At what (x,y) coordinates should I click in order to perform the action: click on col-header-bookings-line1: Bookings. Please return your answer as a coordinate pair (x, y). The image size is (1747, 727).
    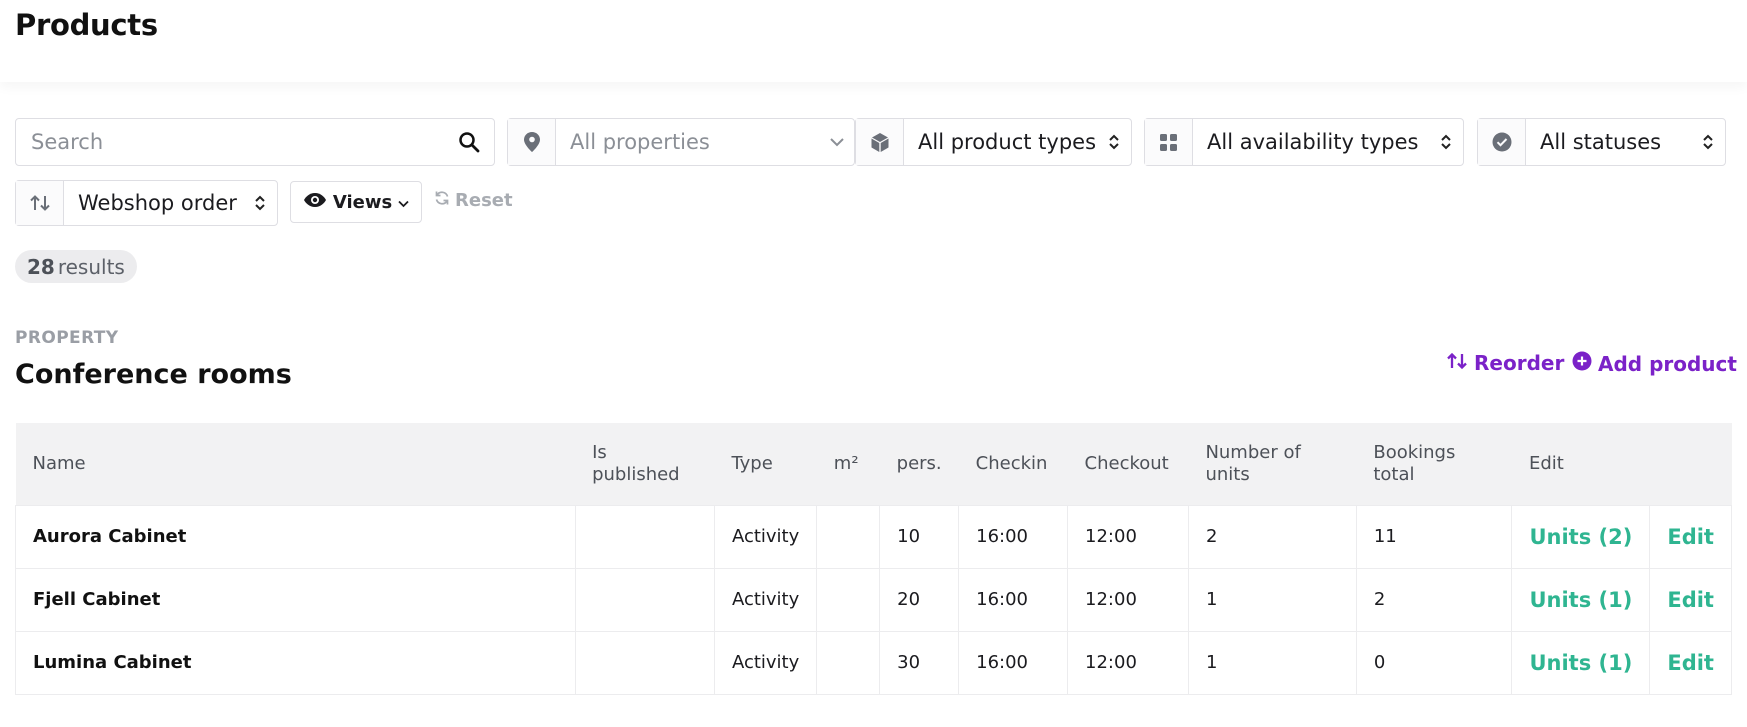
    Looking at the image, I should click on (1414, 452).